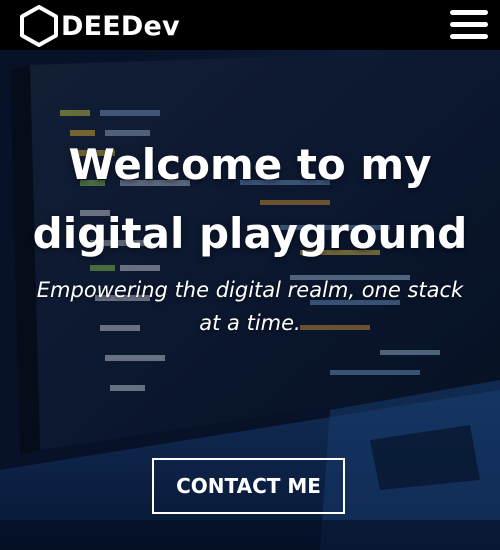  Describe the element at coordinates (248, 486) in the screenshot. I see `contact-me-button: CONTACT ME` at that location.